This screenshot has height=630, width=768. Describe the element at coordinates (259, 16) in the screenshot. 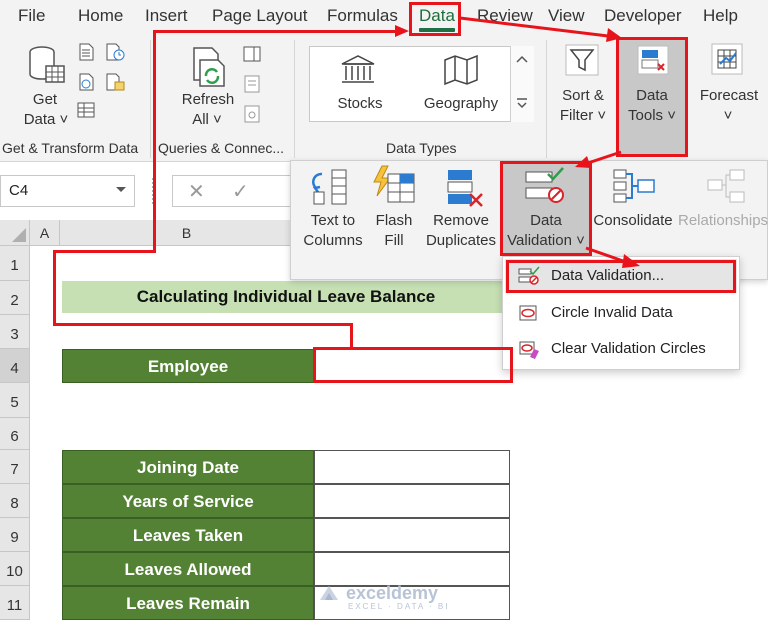

I see `menu-page-layout: Page Layout` at that location.